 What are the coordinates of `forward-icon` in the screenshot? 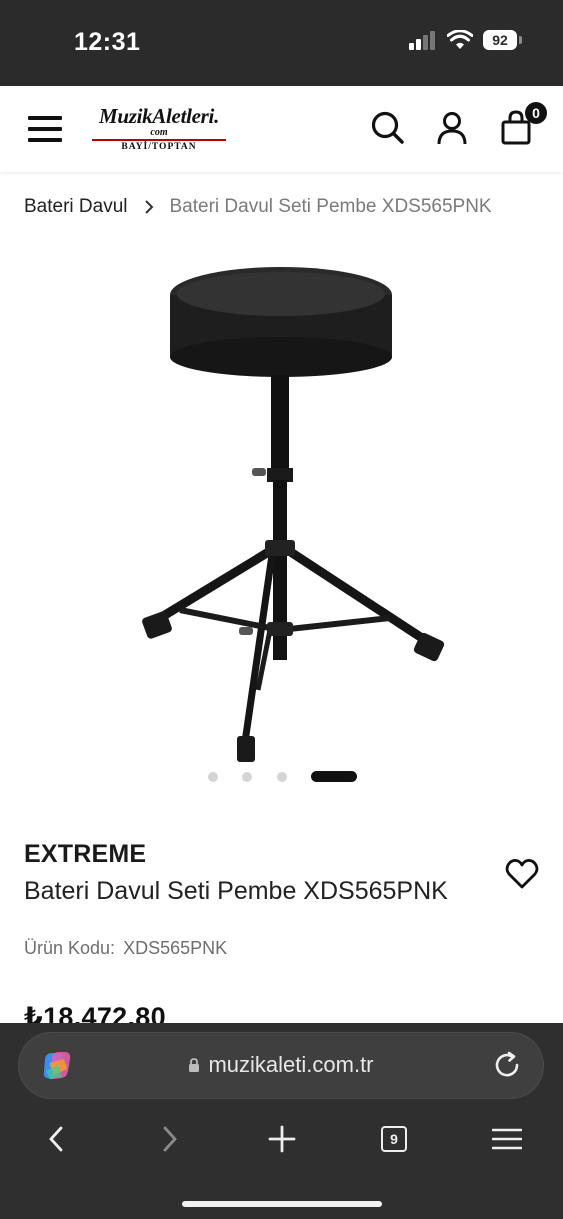 It's located at (170, 1139).